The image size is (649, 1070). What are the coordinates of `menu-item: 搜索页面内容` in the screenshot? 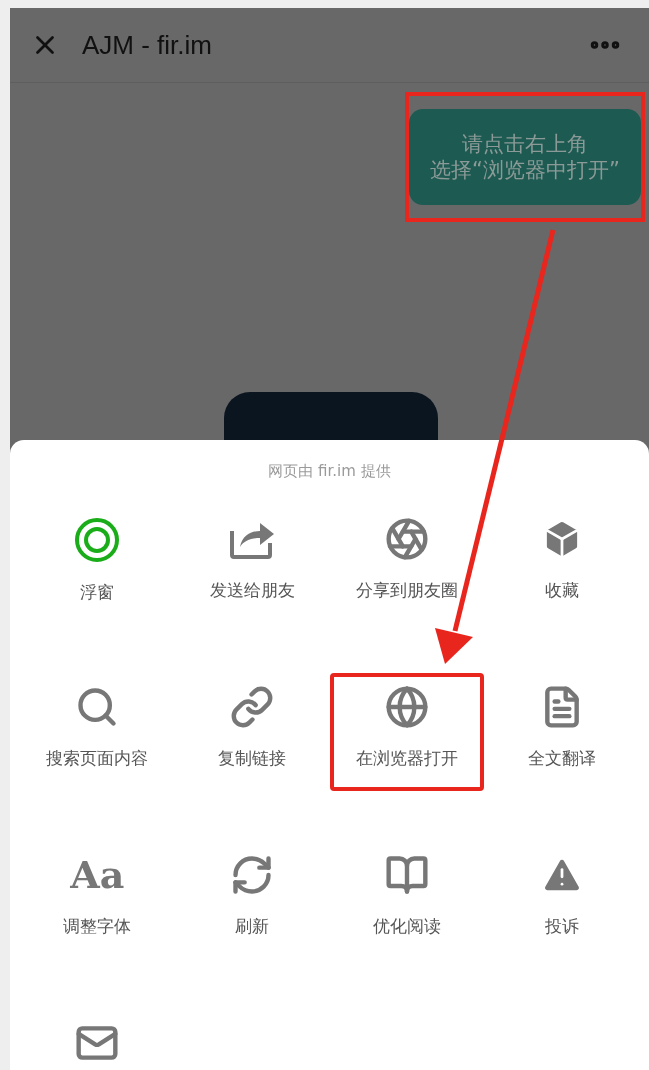 It's located at (97, 732).